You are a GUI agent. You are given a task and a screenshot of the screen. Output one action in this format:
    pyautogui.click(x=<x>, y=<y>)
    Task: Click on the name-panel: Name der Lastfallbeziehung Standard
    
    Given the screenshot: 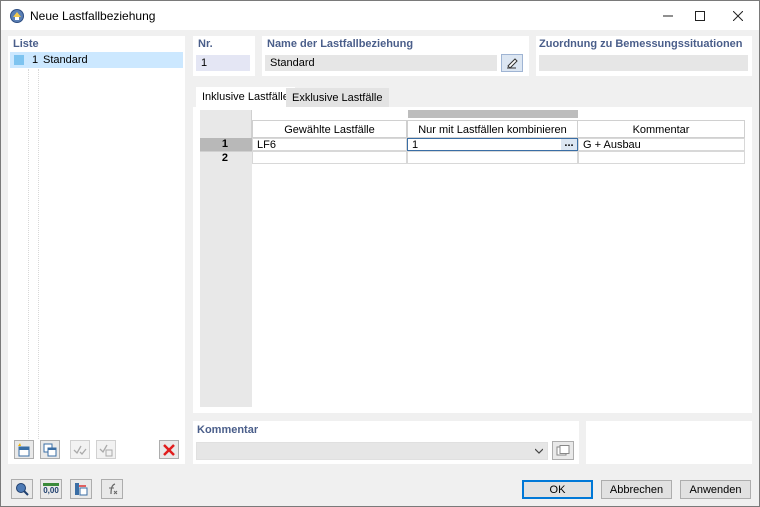 What is the action you would take?
    pyautogui.click(x=395, y=56)
    